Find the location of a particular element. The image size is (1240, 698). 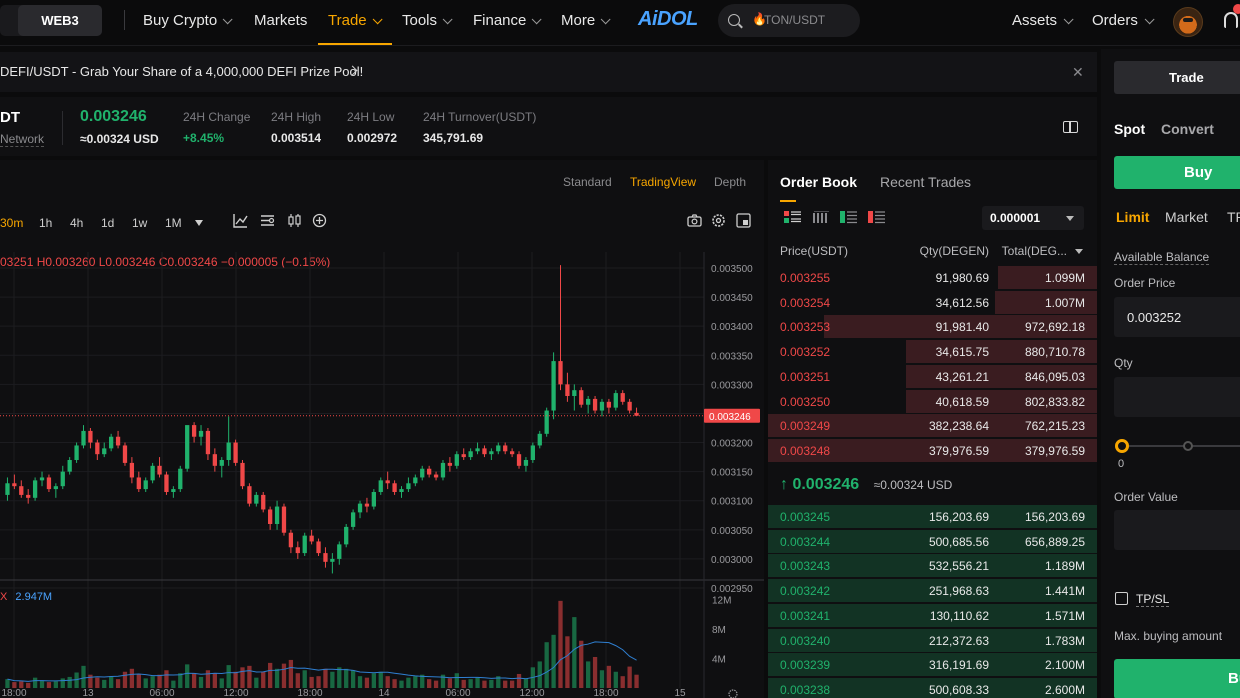

ask-total: 379,976.59 is located at coordinates (1054, 450).